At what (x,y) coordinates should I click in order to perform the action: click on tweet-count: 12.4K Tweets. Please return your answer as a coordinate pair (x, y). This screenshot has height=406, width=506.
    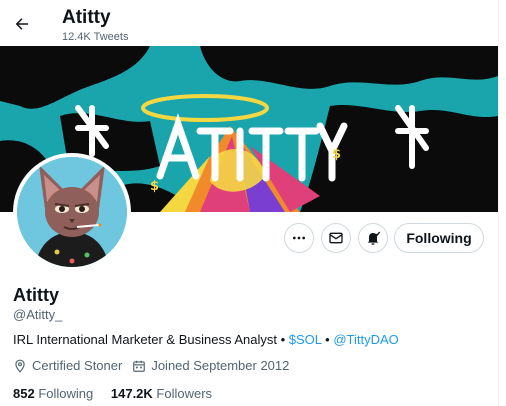
    Looking at the image, I should click on (95, 37).